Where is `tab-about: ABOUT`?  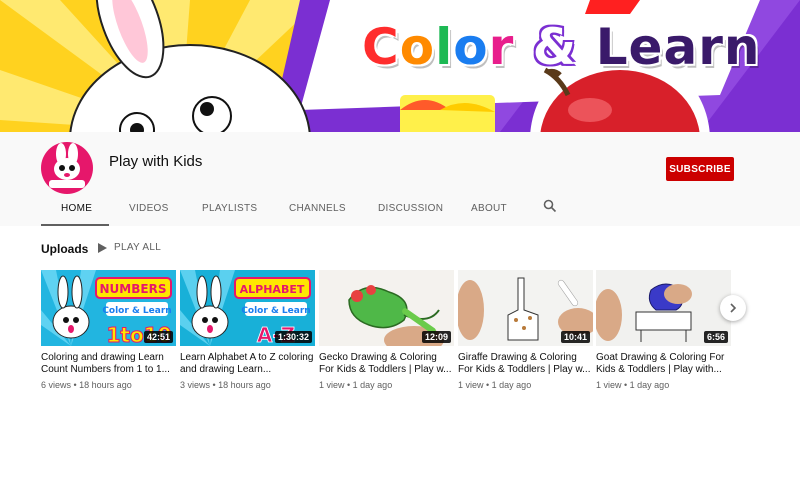
tab-about: ABOUT is located at coordinates (489, 214).